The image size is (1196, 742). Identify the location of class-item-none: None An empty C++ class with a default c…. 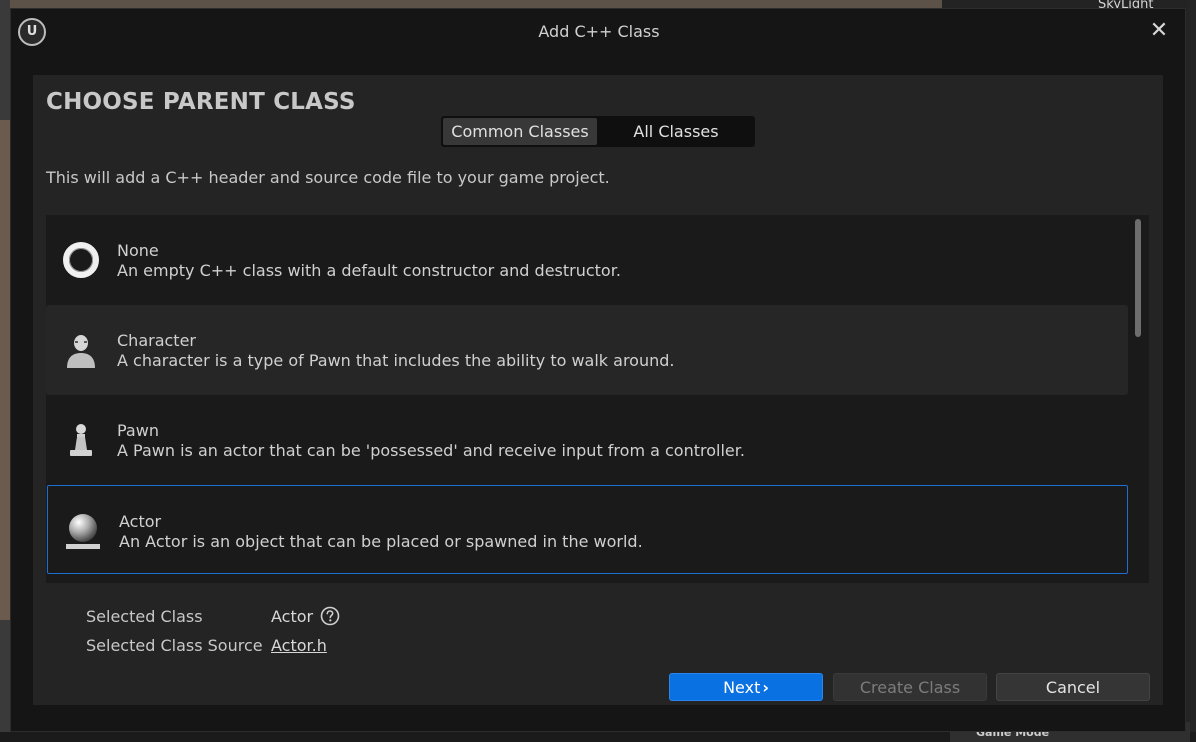
(587, 260).